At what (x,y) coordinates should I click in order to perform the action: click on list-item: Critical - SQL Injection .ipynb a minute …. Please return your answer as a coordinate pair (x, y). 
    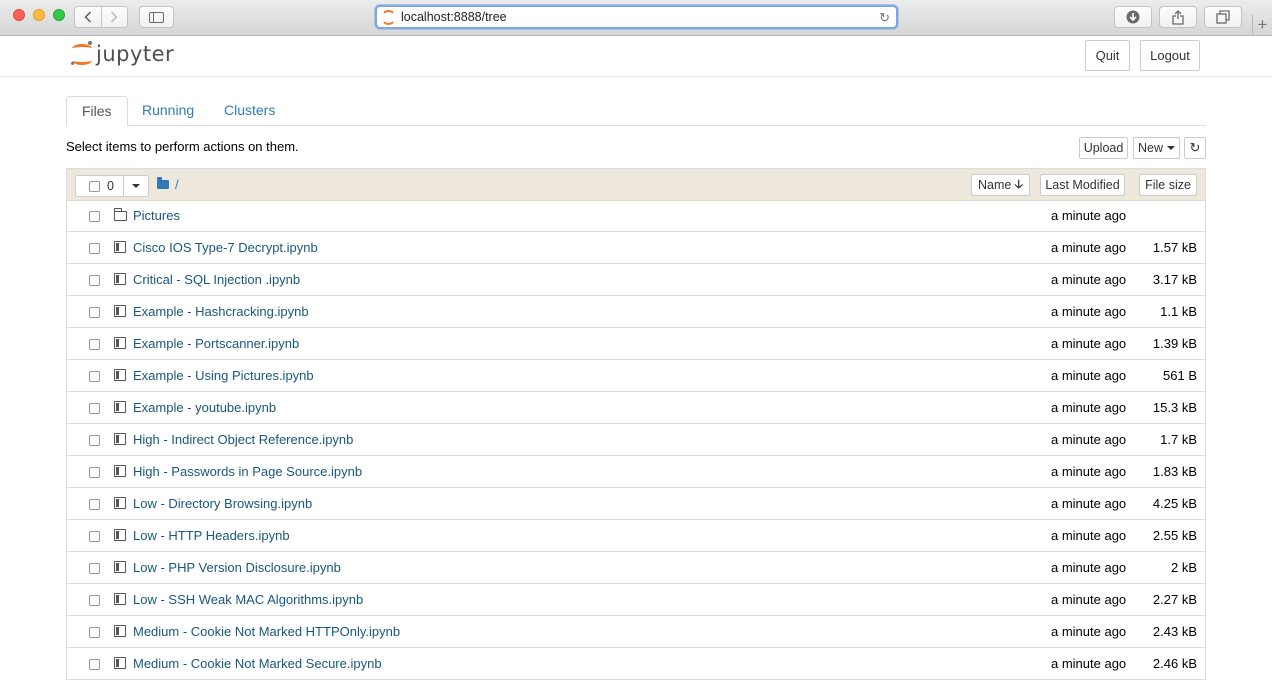
    Looking at the image, I should click on (636, 280).